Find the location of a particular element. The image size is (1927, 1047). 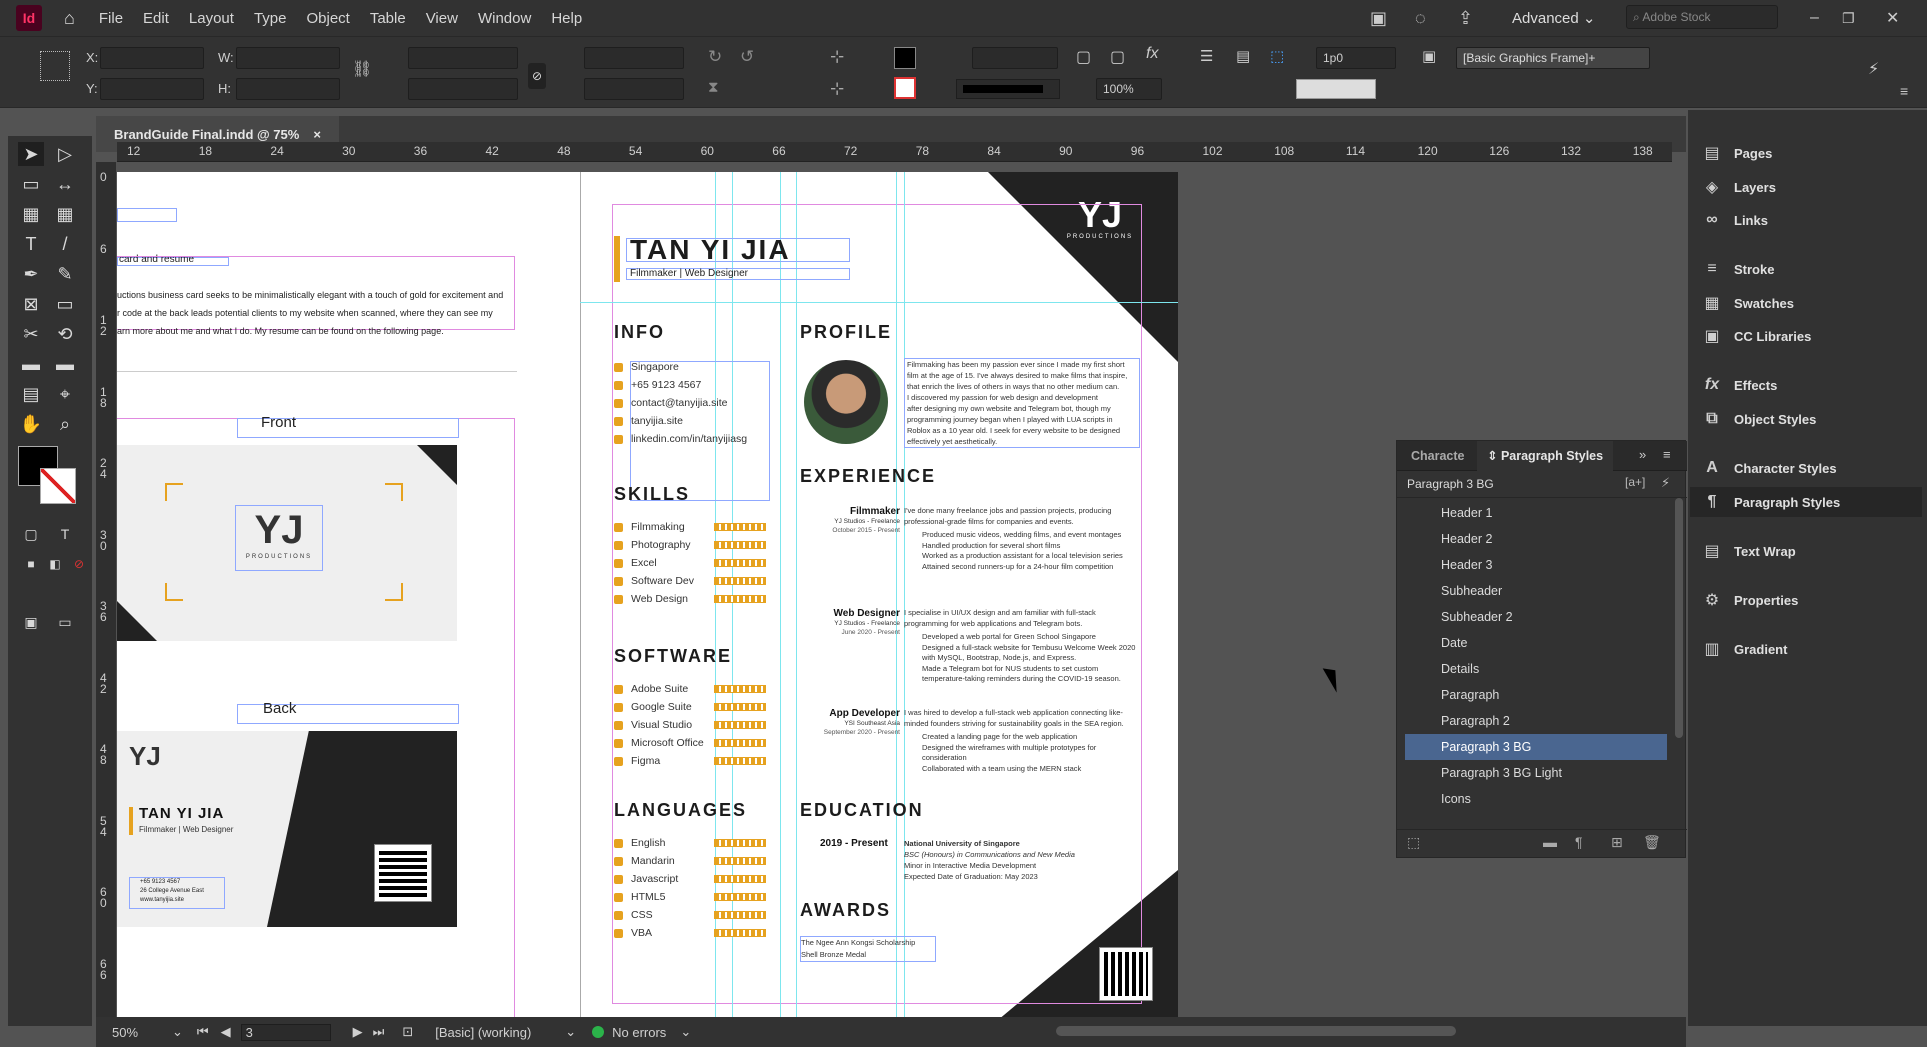

close-tab-icon: × is located at coordinates (317, 134).